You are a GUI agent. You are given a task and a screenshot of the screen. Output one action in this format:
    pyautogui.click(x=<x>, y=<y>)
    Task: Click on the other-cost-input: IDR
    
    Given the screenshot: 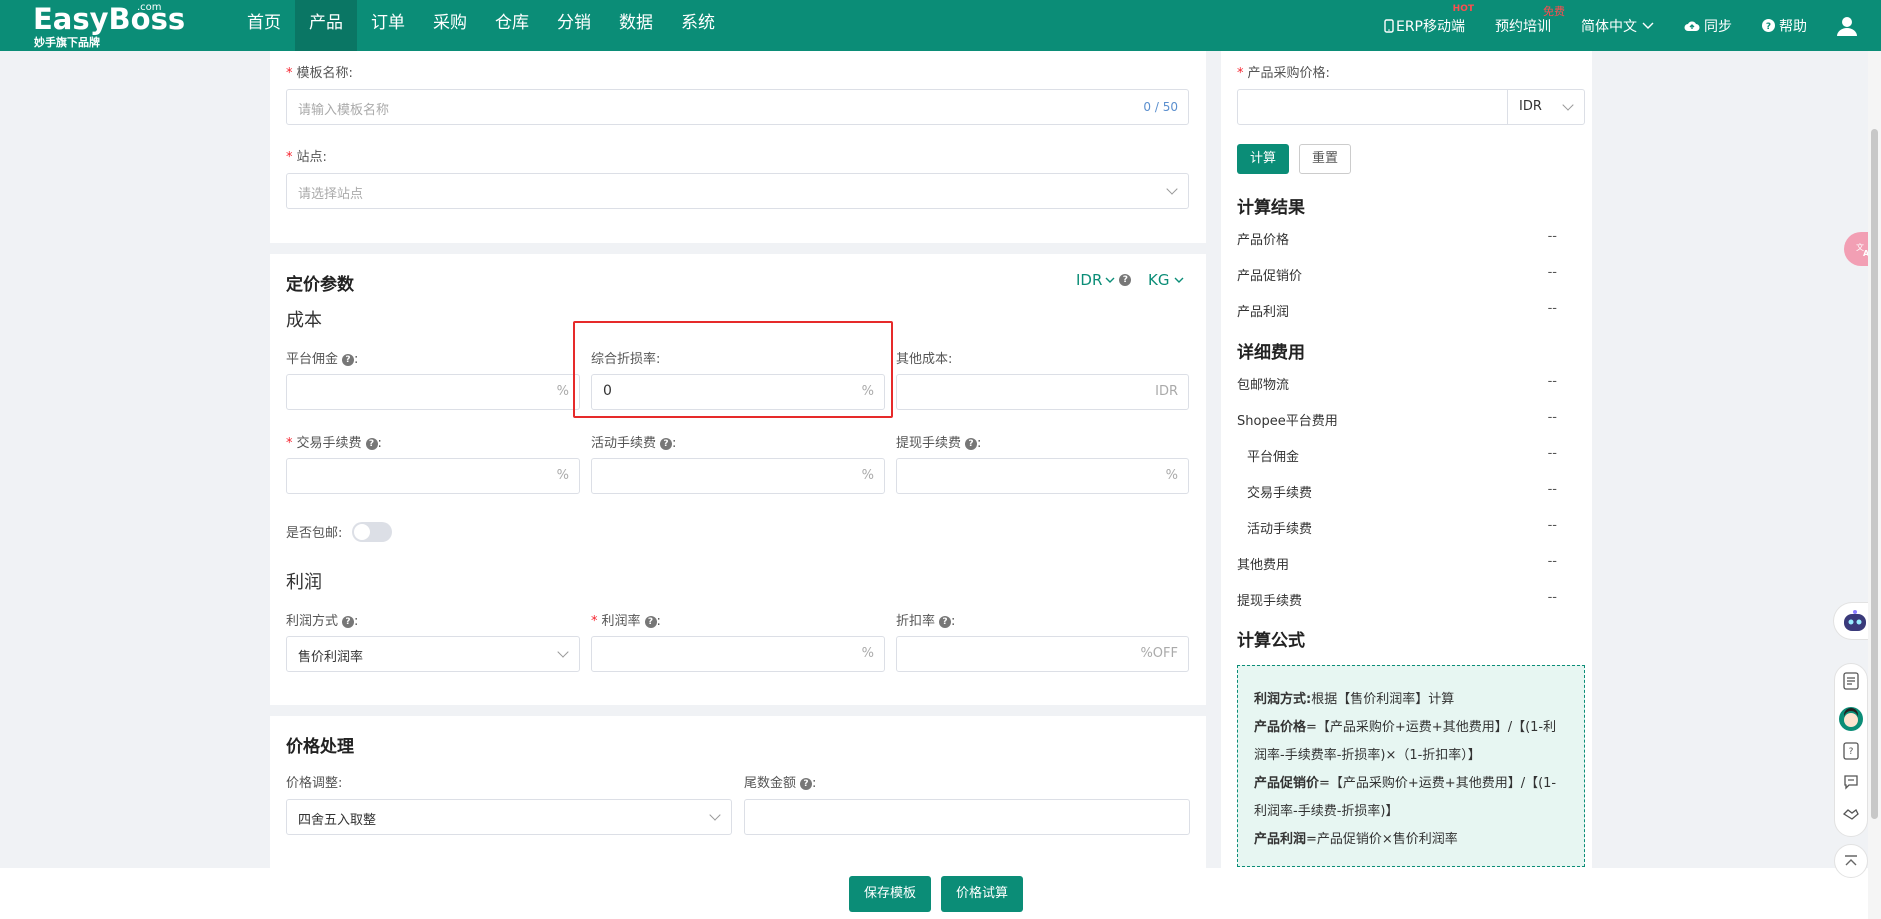 What is the action you would take?
    pyautogui.click(x=1042, y=392)
    